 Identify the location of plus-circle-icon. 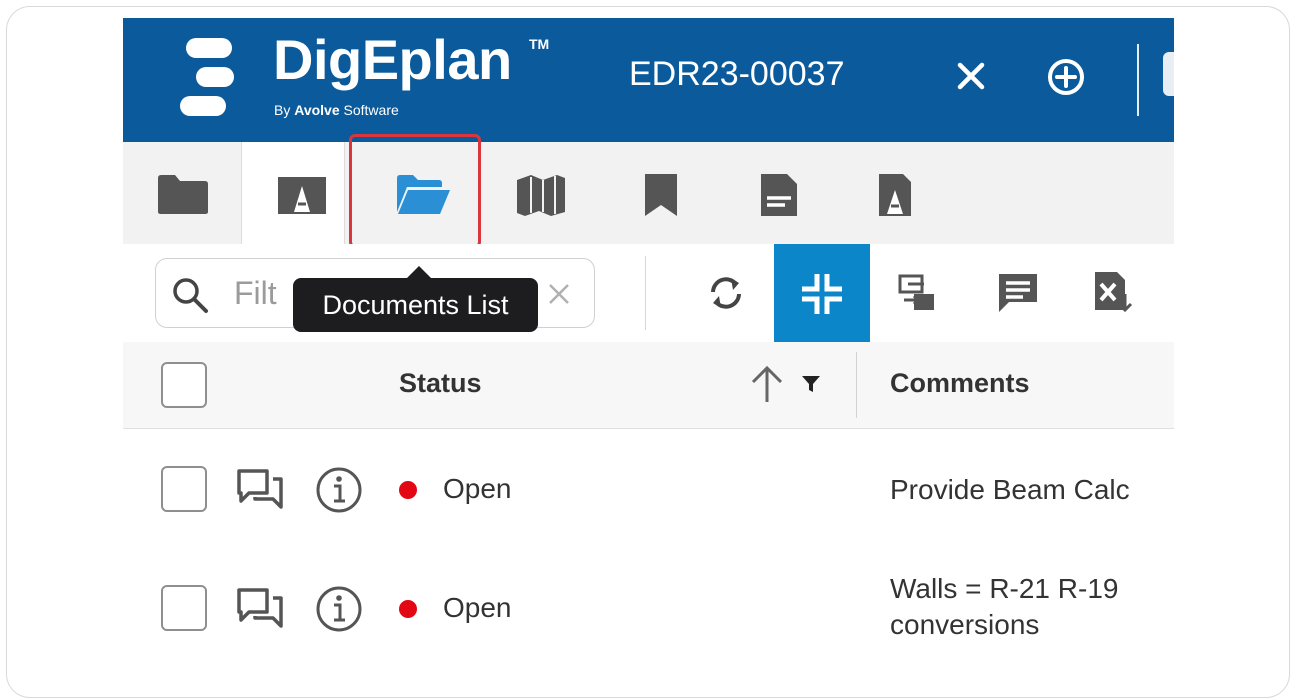
(1066, 77).